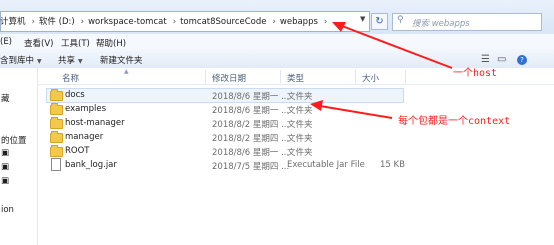 The width and height of the screenshot is (554, 245). What do you see at coordinates (397, 47) in the screenshot?
I see `annotation-arrow-host` at bounding box center [397, 47].